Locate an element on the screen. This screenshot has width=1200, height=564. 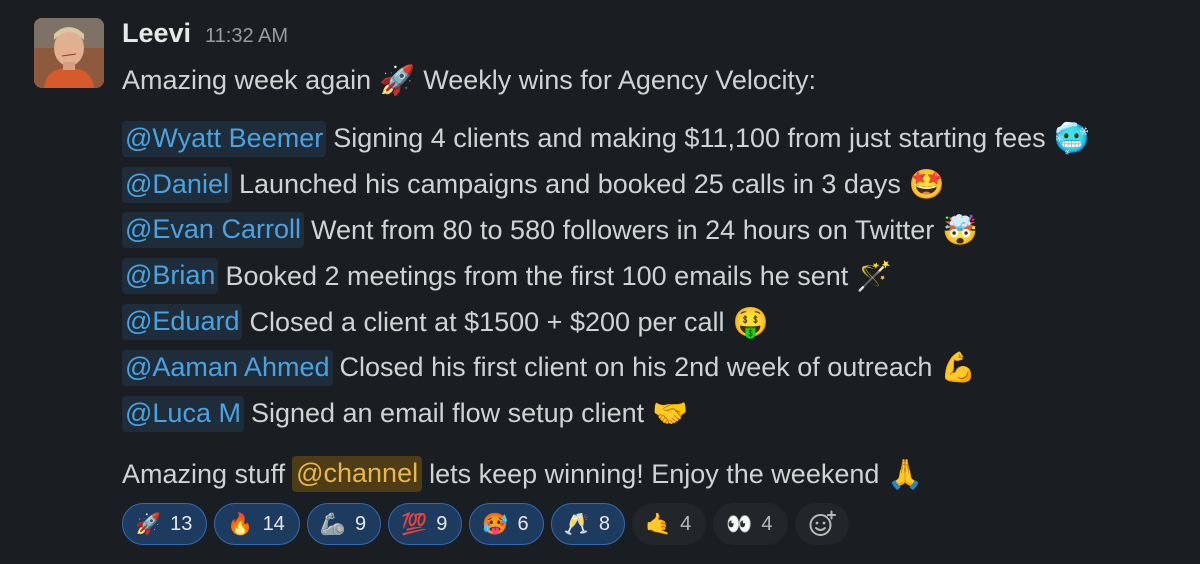
add-reaction-button is located at coordinates (821, 524).